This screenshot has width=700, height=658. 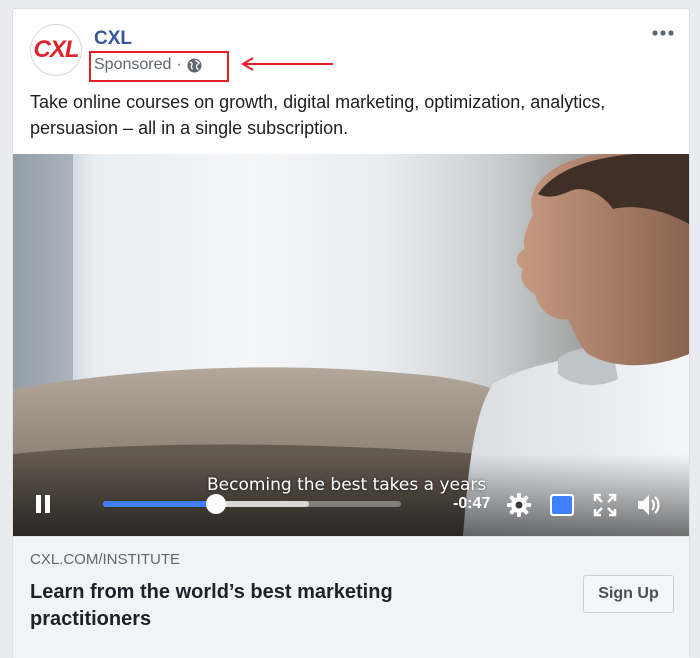 What do you see at coordinates (113, 39) in the screenshot?
I see `page-name-link: CXL` at bounding box center [113, 39].